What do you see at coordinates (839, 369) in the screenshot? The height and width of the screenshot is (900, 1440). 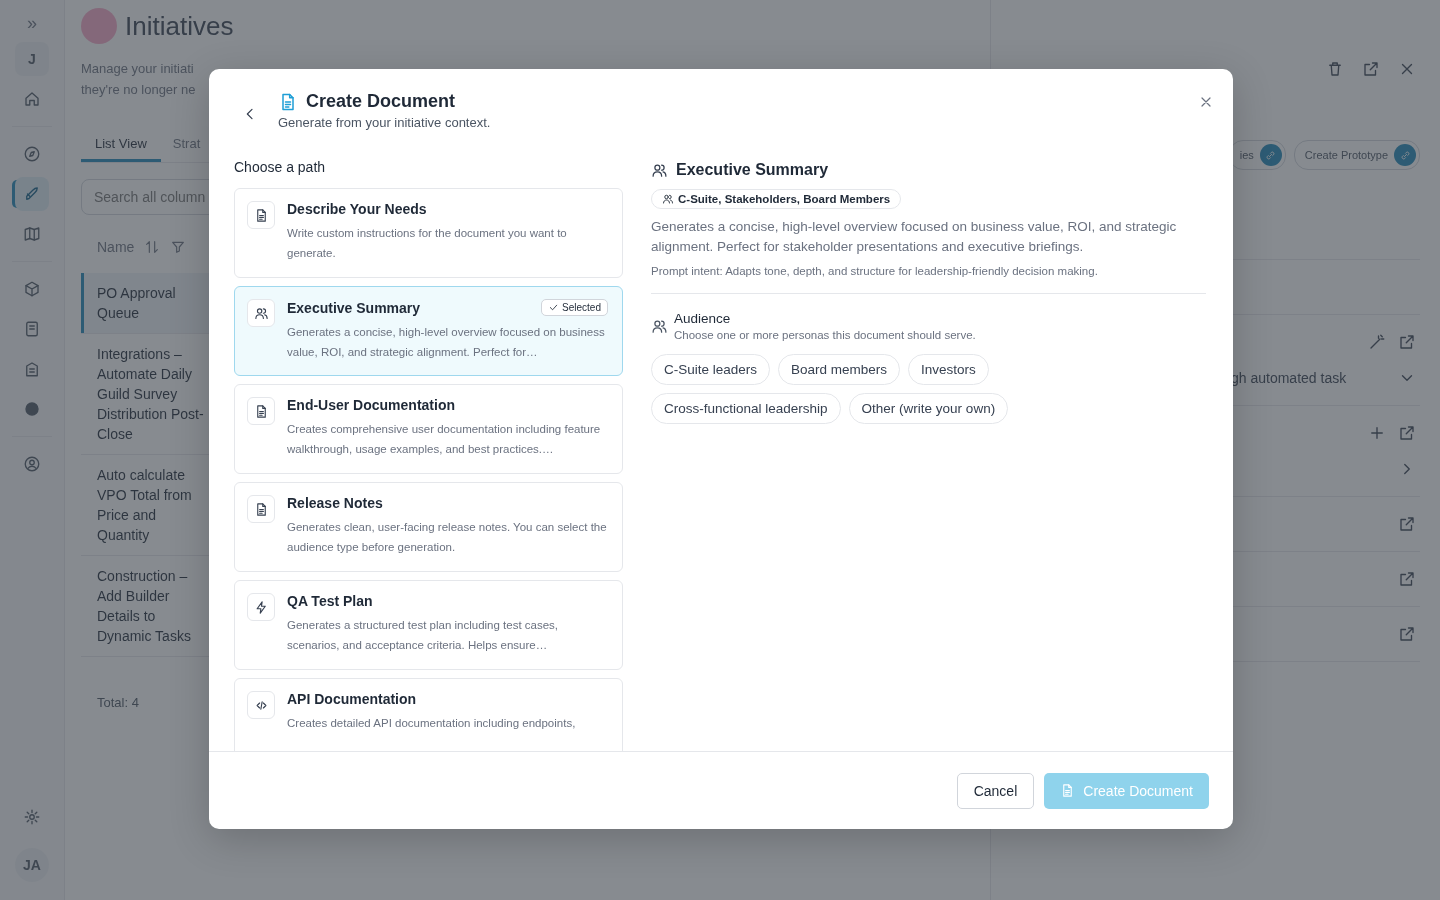 I see `audience-option: Board members` at bounding box center [839, 369].